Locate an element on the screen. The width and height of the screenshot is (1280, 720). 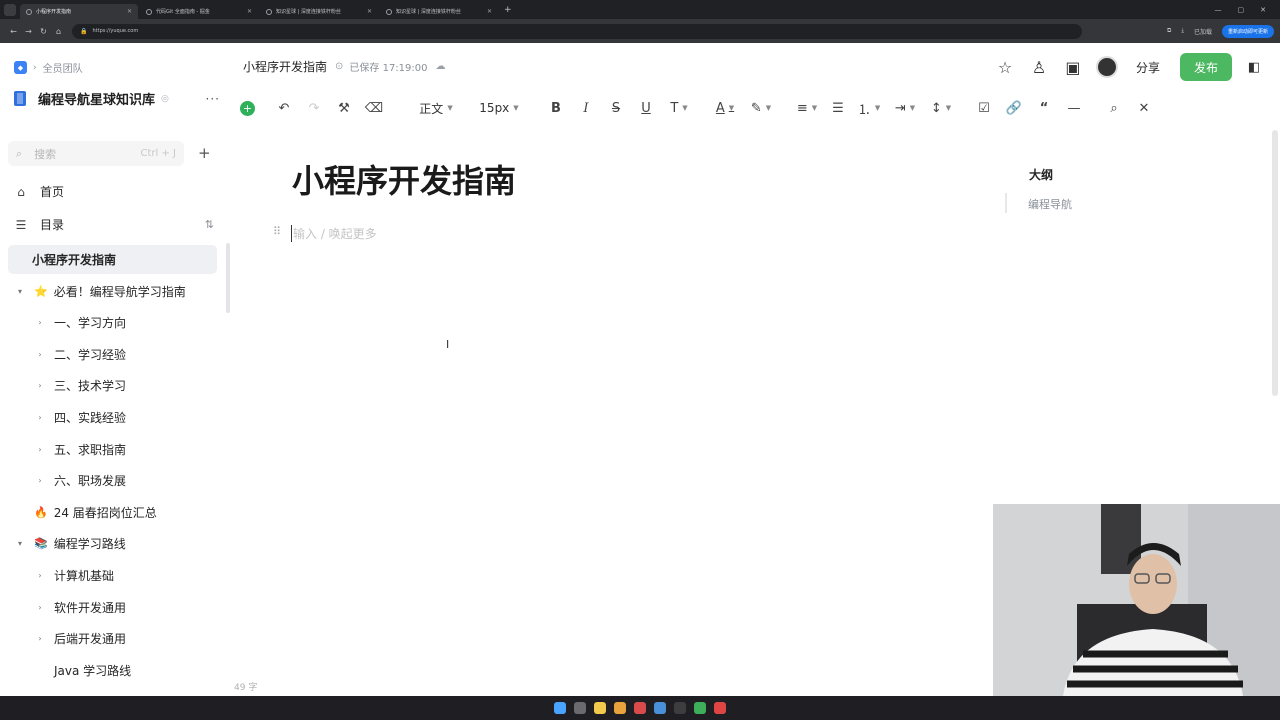
tree-item: ▾ ⭐ 必看！编程导航学习指南 is located at coordinates (112, 291).